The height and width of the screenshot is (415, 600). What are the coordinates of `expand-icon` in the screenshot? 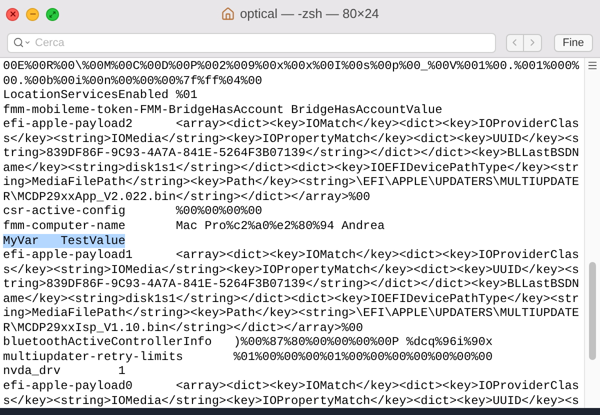 It's located at (52, 14).